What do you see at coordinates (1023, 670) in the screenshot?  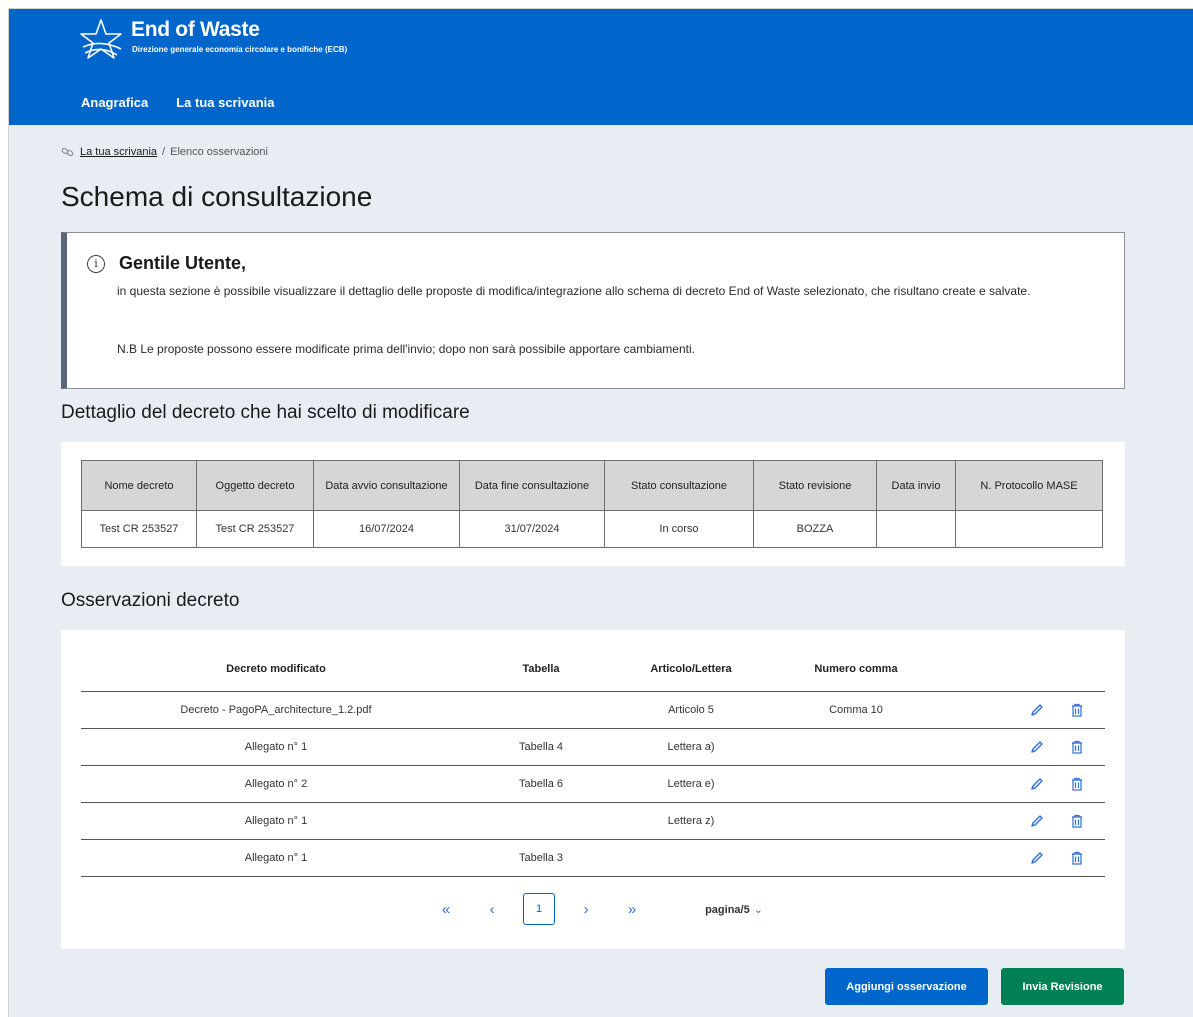 I see `col-actions` at bounding box center [1023, 670].